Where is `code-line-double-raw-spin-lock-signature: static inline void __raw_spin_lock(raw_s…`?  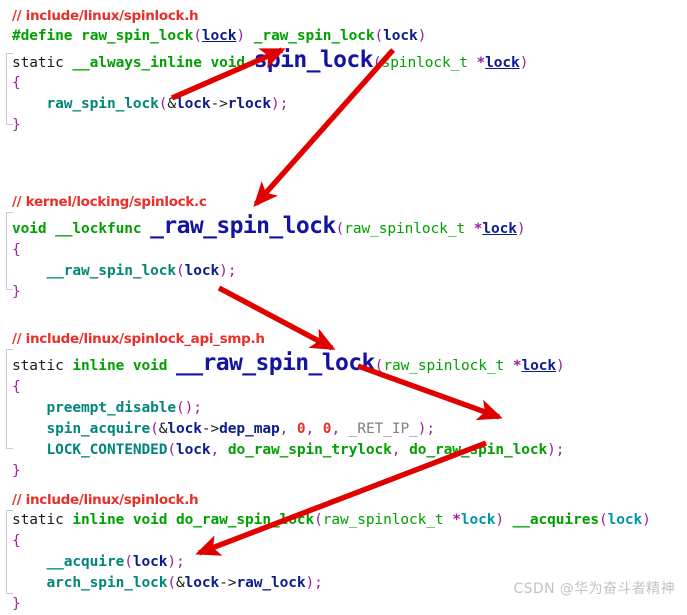
code-line-double-raw-spin-lock-signature: static inline void __raw_spin_lock(raw_s… is located at coordinates (288, 363).